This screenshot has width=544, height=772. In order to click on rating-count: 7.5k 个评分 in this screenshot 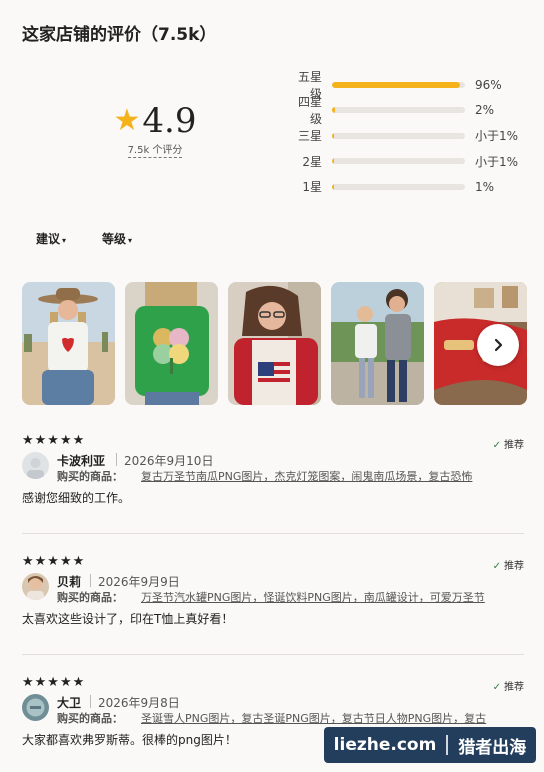, I will do `click(155, 149)`.